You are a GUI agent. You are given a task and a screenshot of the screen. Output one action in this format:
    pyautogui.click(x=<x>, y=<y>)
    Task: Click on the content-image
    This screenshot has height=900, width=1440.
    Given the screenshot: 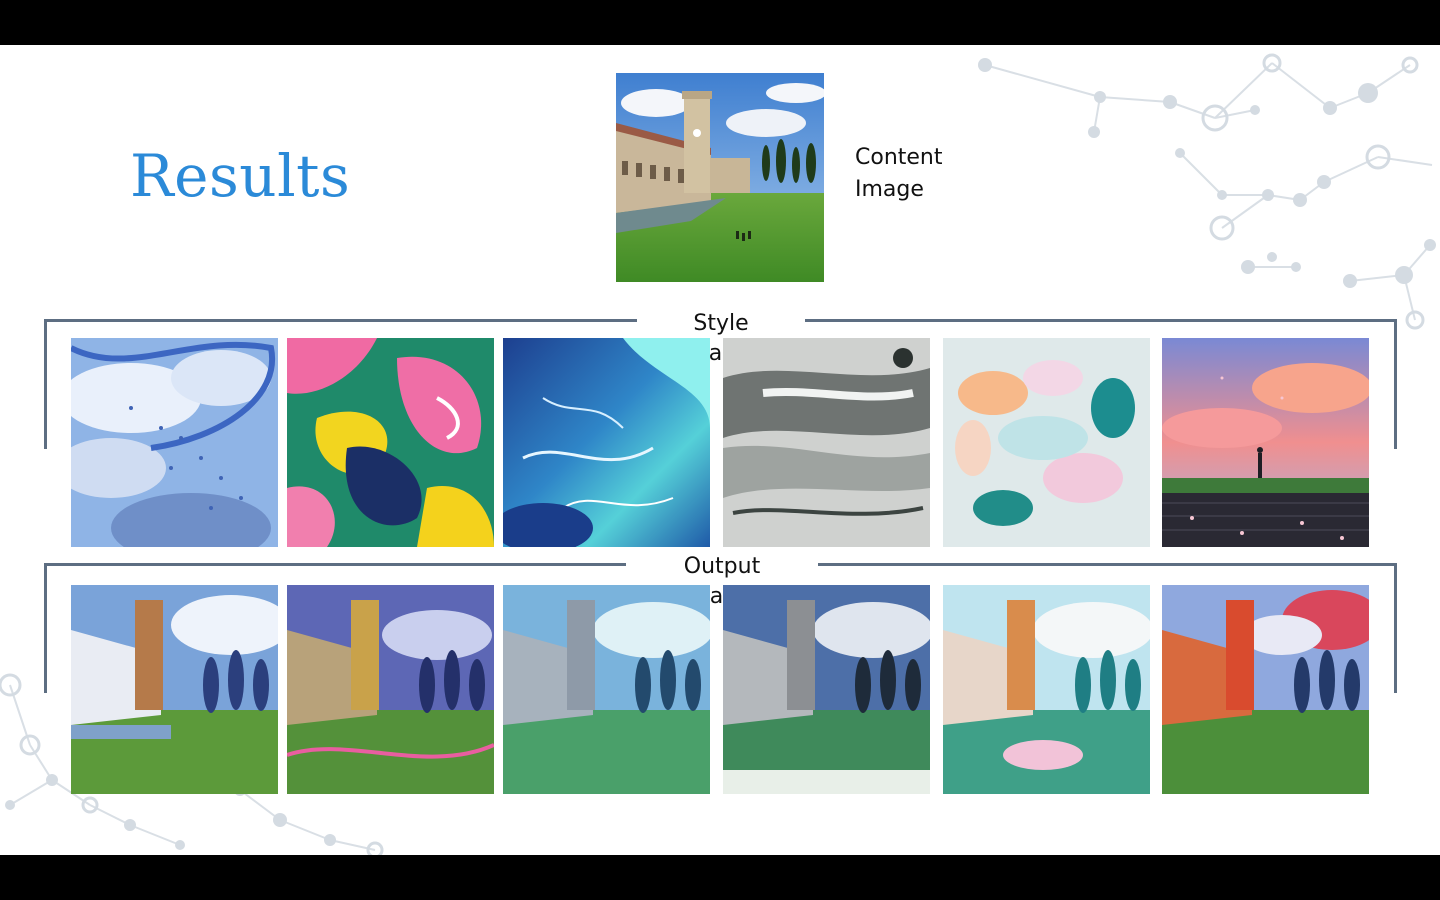 What is the action you would take?
    pyautogui.click(x=721, y=177)
    